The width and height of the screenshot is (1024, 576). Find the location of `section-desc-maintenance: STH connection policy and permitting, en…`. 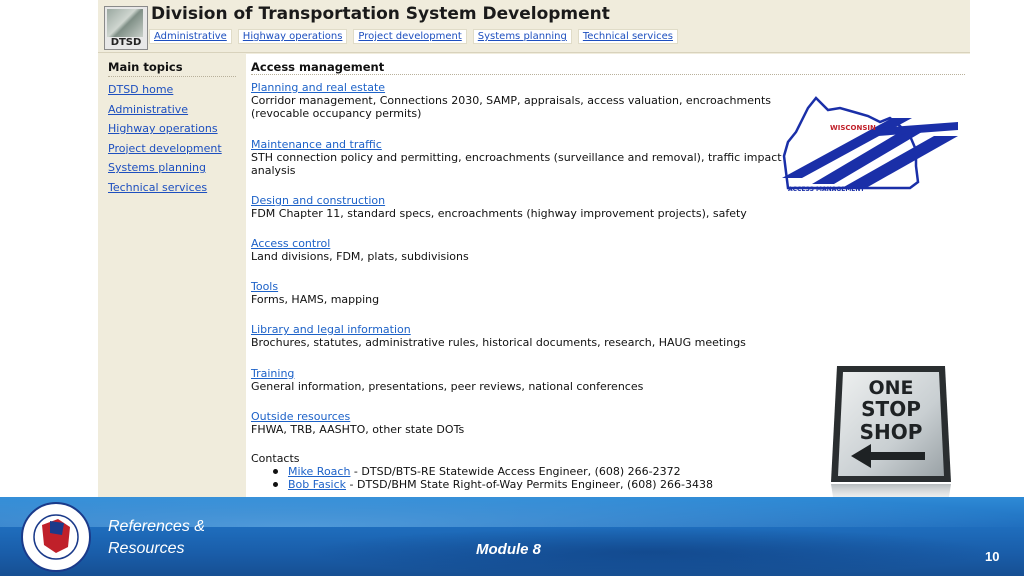

section-desc-maintenance: STH connection policy and permitting, en… is located at coordinates (516, 164).